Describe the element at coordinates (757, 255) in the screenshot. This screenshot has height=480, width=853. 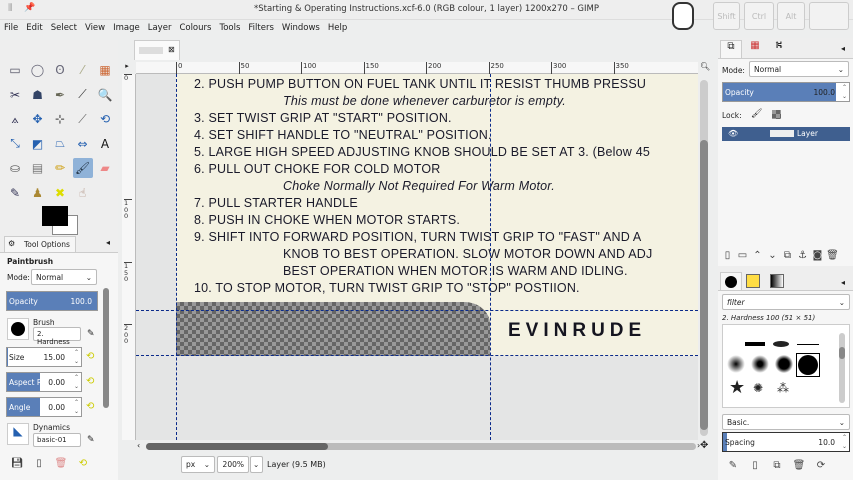
I see `raise-layer-icon: ⌃` at that location.